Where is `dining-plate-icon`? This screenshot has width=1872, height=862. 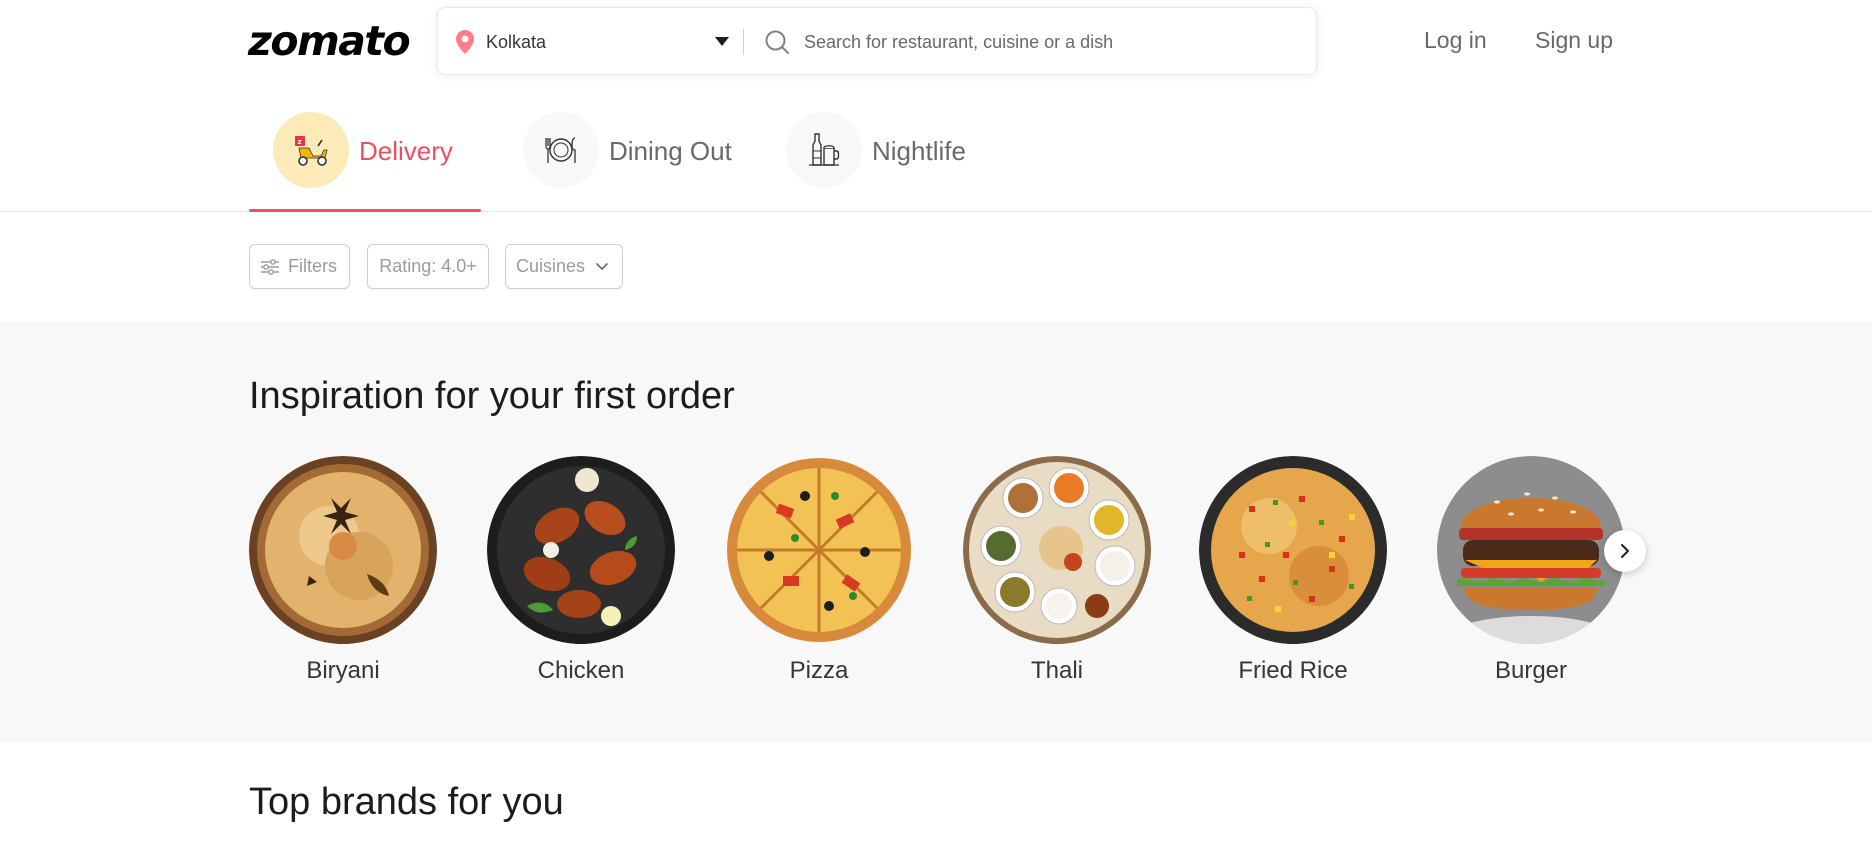
dining-plate-icon is located at coordinates (560, 150).